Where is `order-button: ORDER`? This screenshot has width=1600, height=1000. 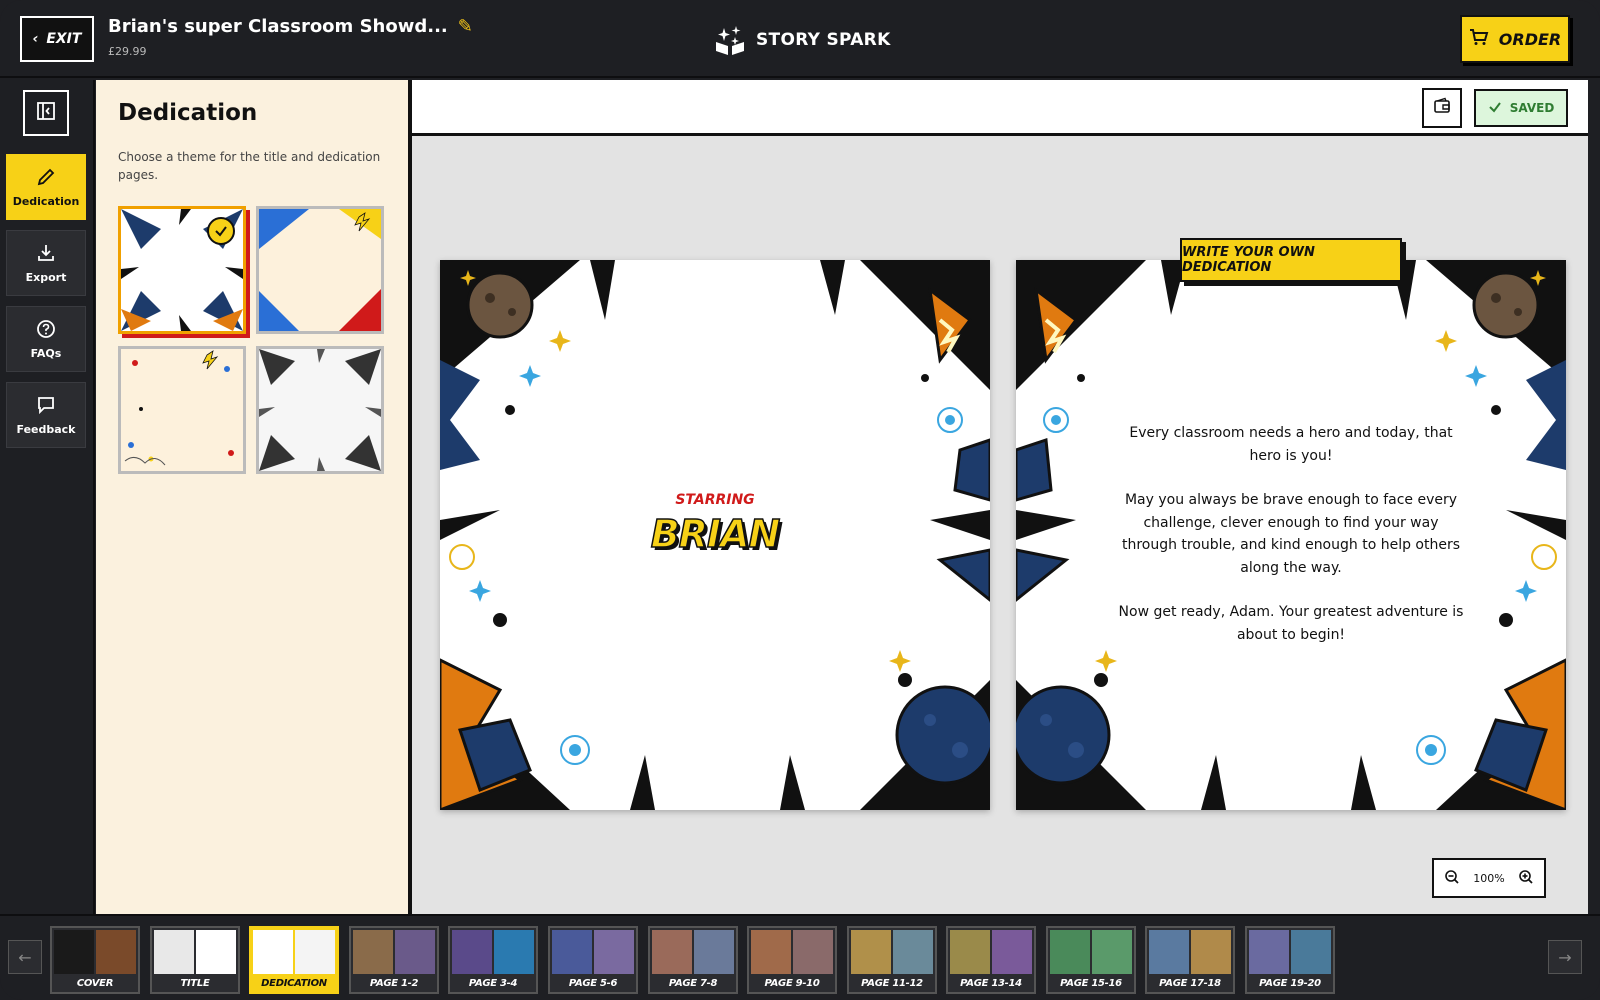 order-button: ORDER is located at coordinates (1515, 39).